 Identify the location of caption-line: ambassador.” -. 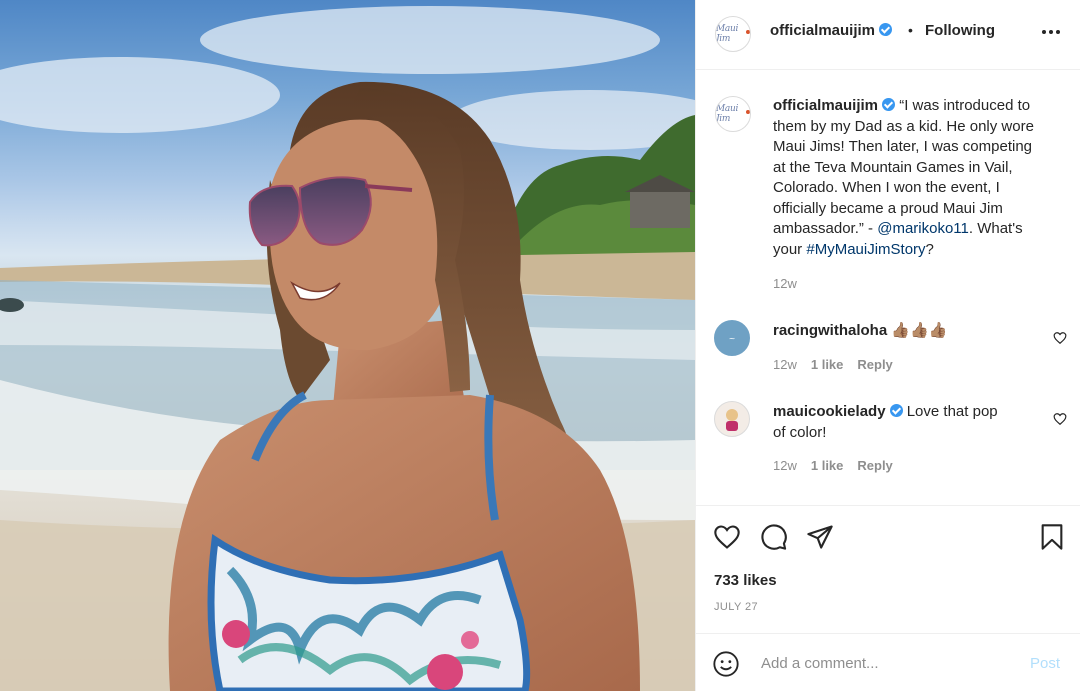
(825, 228).